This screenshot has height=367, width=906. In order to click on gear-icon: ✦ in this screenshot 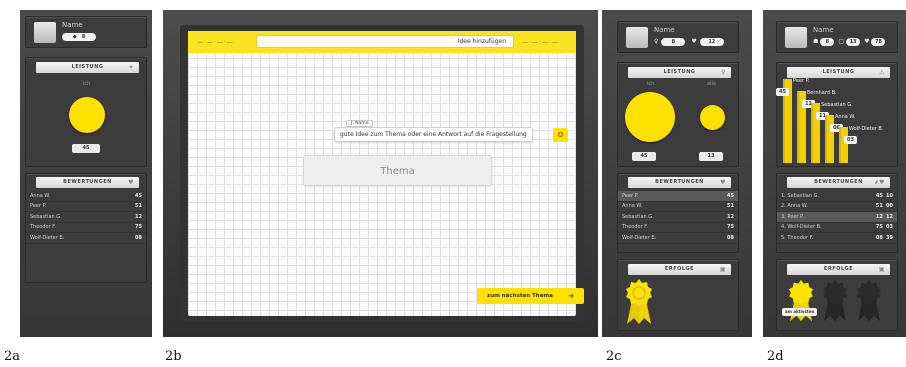, I will do `click(131, 67)`.